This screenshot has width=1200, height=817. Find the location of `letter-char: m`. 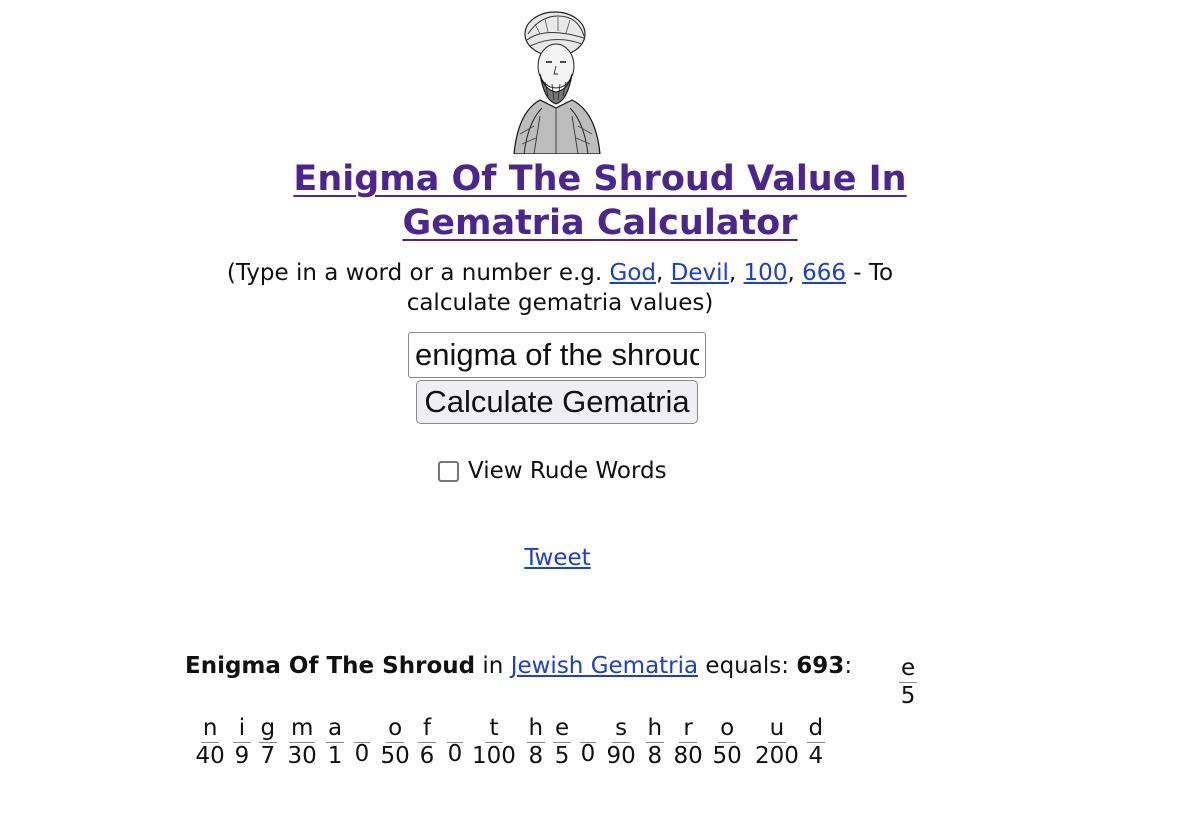

letter-char: m is located at coordinates (302, 729).